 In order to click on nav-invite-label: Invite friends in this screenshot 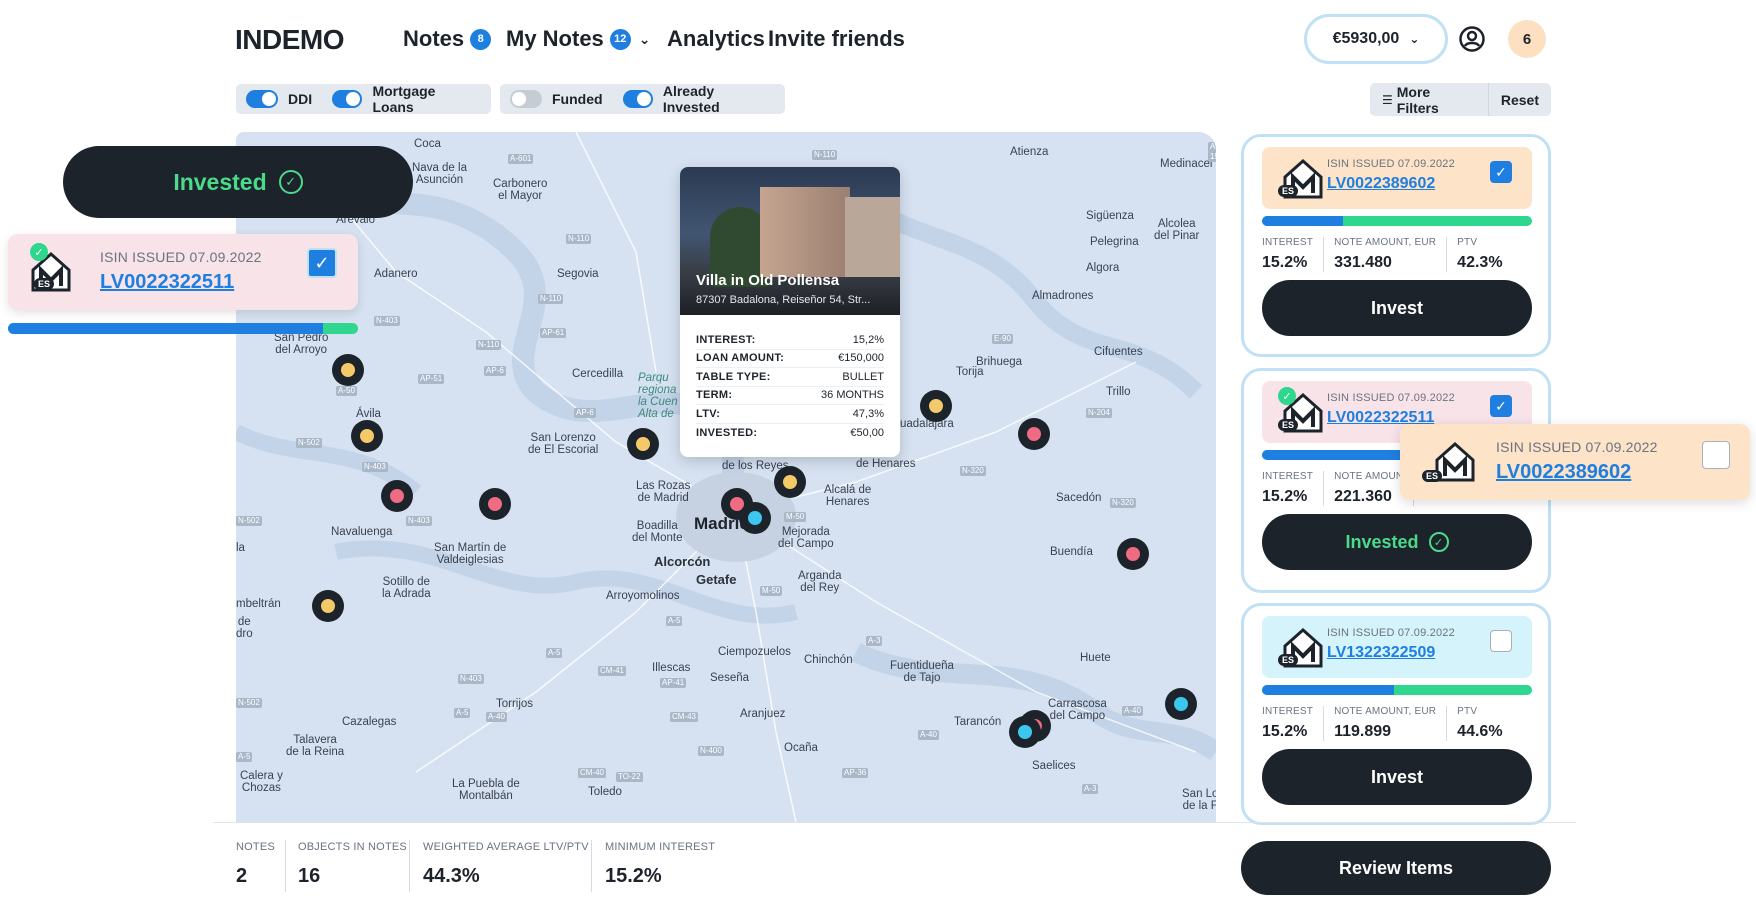, I will do `click(836, 38)`.